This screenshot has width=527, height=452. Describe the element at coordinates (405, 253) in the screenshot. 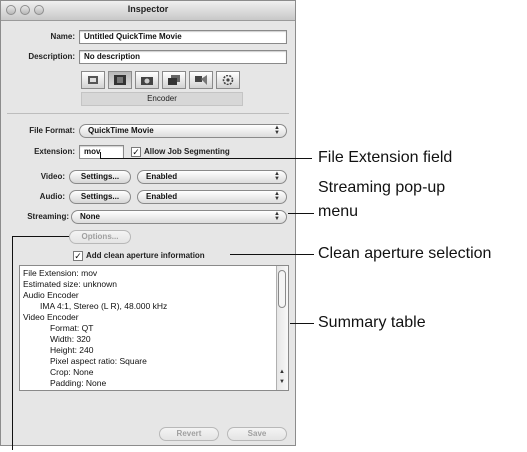

I see `callout-clean-aperture: Clean aperture selection` at that location.